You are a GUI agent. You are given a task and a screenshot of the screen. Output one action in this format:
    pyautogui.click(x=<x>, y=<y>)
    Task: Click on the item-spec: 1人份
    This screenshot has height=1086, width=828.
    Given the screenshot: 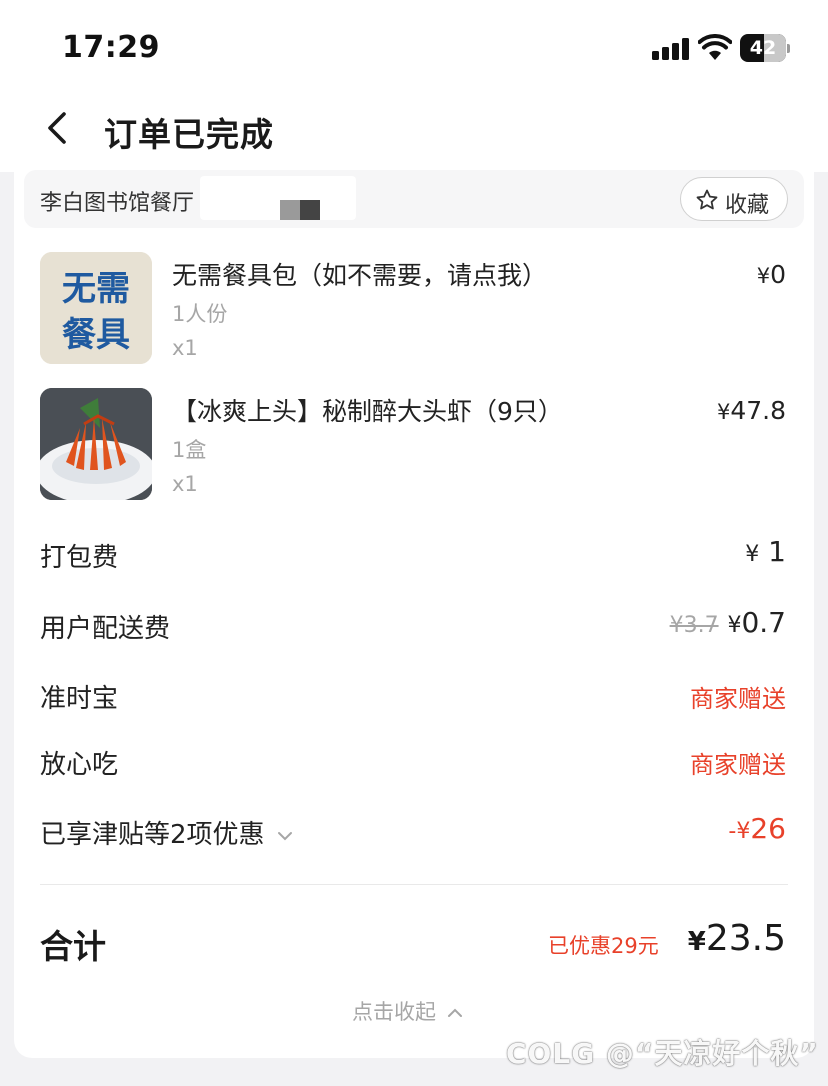 What is the action you would take?
    pyautogui.click(x=200, y=314)
    